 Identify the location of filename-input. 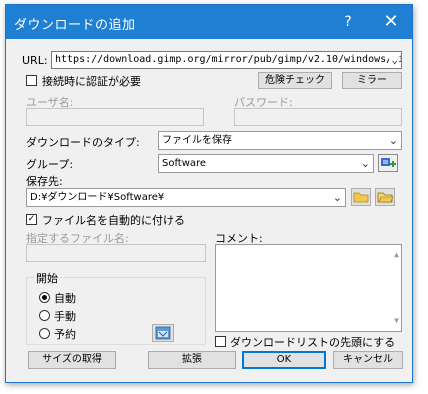
(116, 253).